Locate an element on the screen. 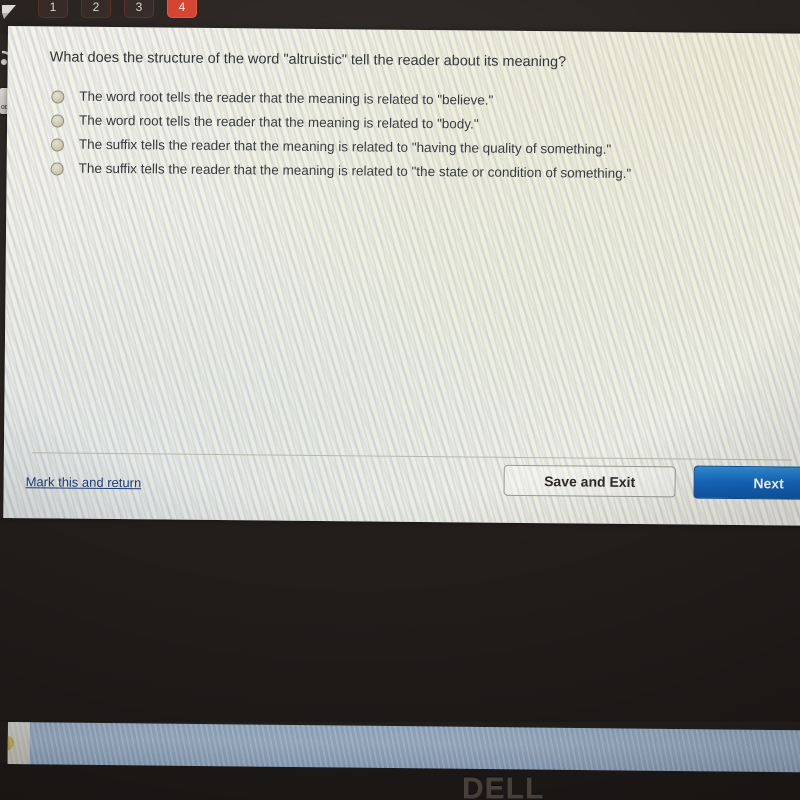 The width and height of the screenshot is (800, 800). radio-button-b is located at coordinates (58, 121).